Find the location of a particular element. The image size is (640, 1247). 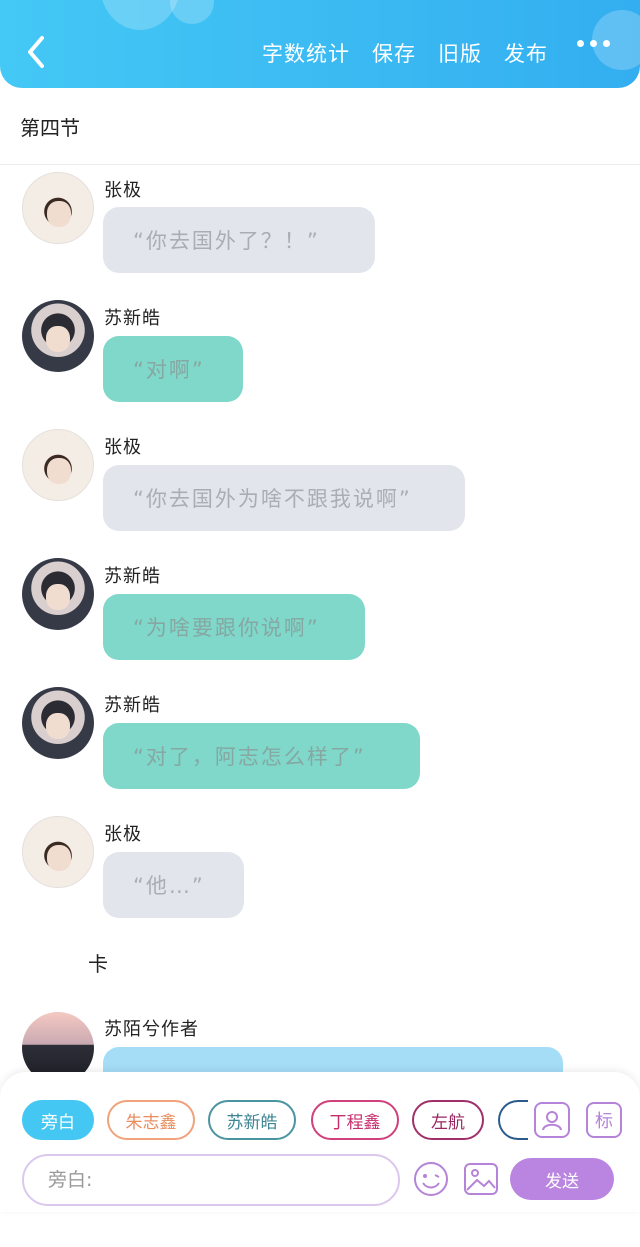

speaker-name: 苏陌兮作者 is located at coordinates (151, 1029).